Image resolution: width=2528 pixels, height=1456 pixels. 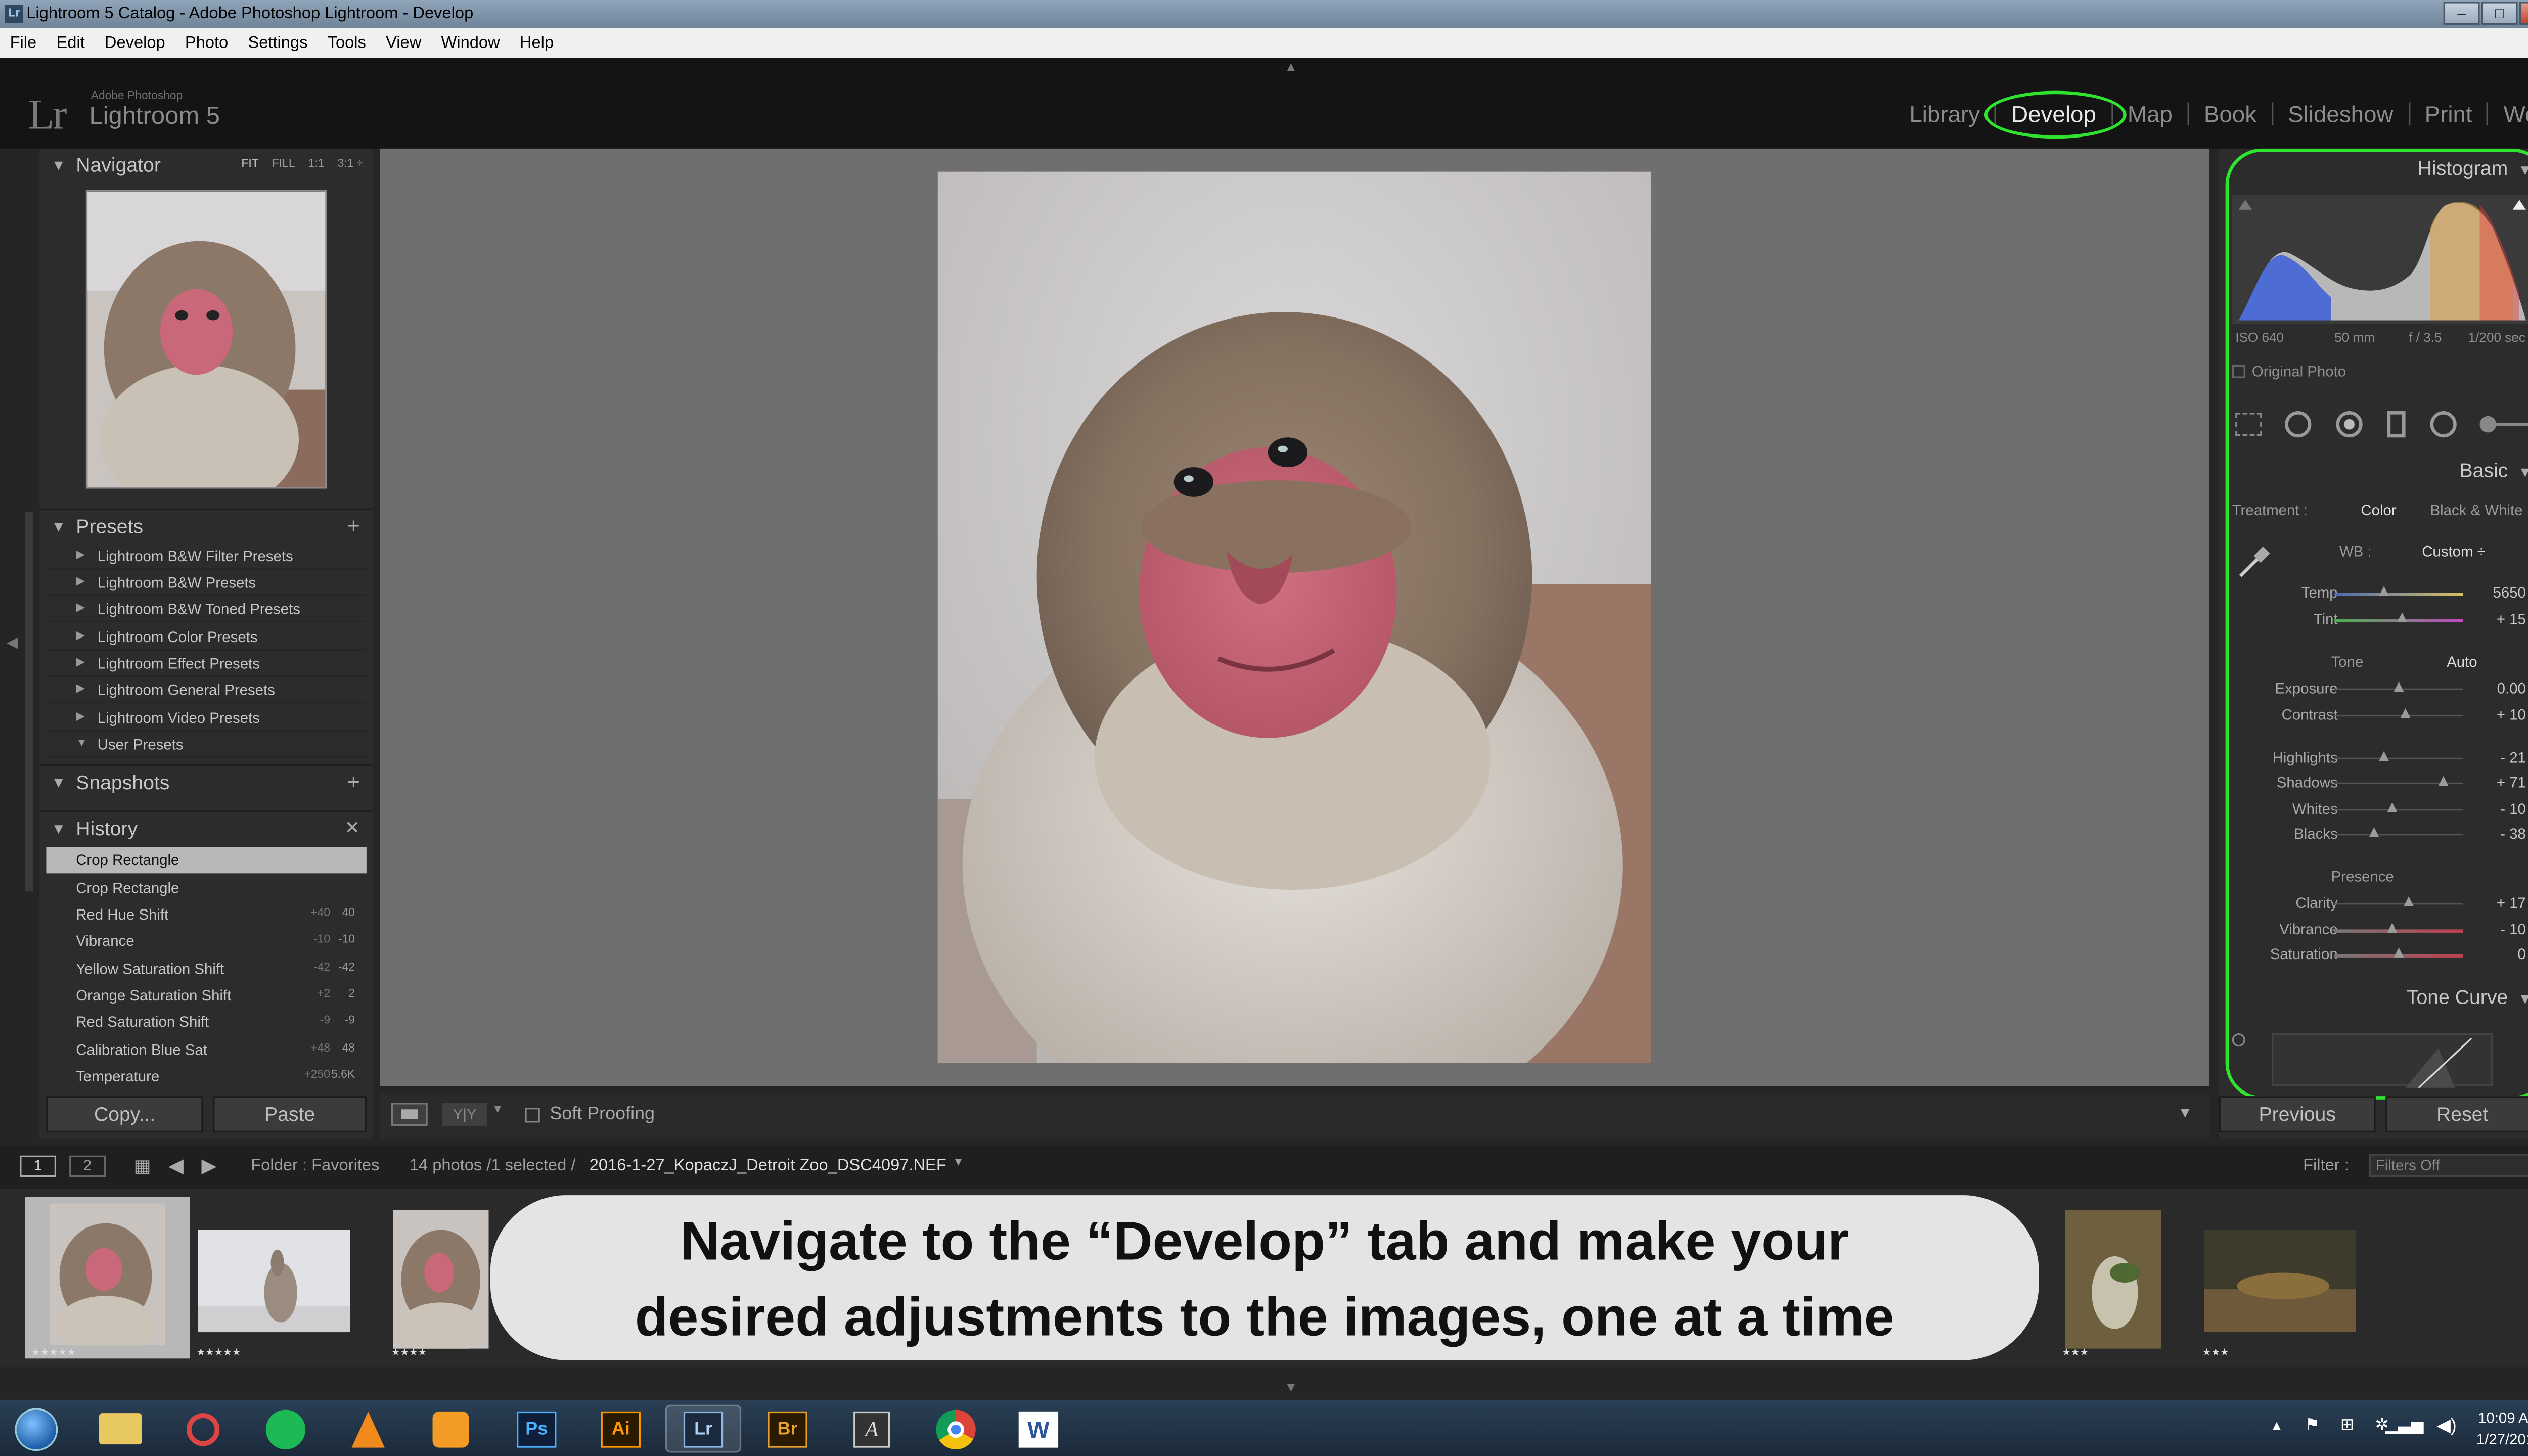 What do you see at coordinates (410, 1114) in the screenshot?
I see `loupe-view-icon` at bounding box center [410, 1114].